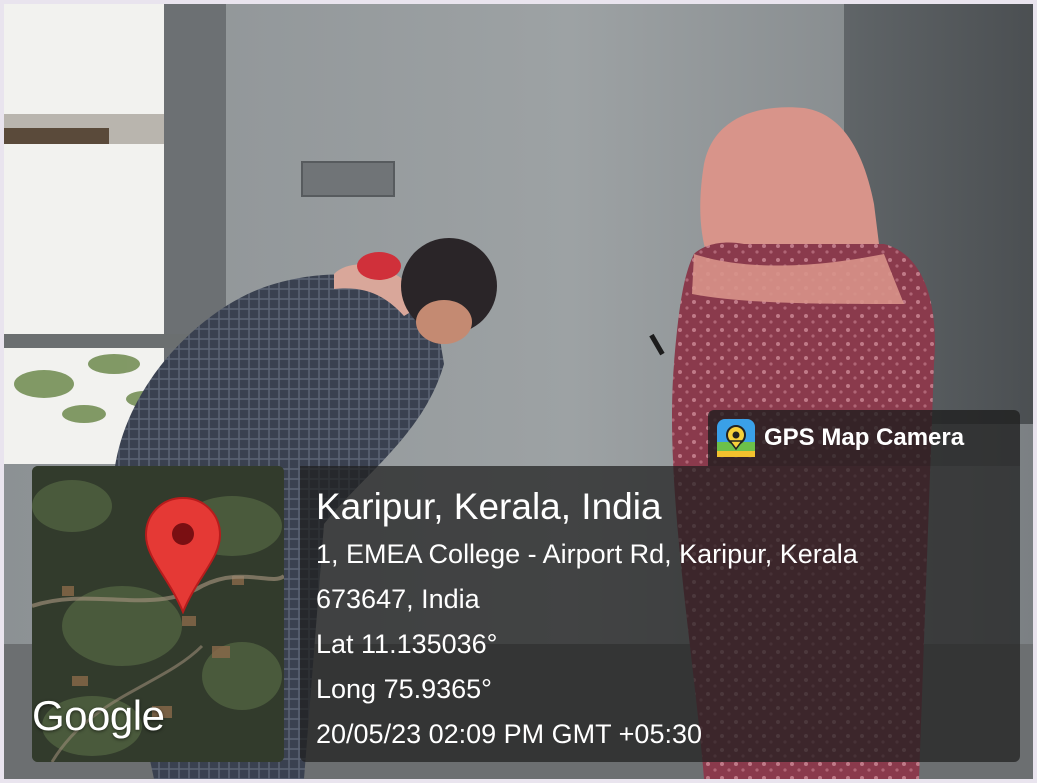 The image size is (1037, 783). What do you see at coordinates (183, 555) in the screenshot?
I see `map-pin-icon` at bounding box center [183, 555].